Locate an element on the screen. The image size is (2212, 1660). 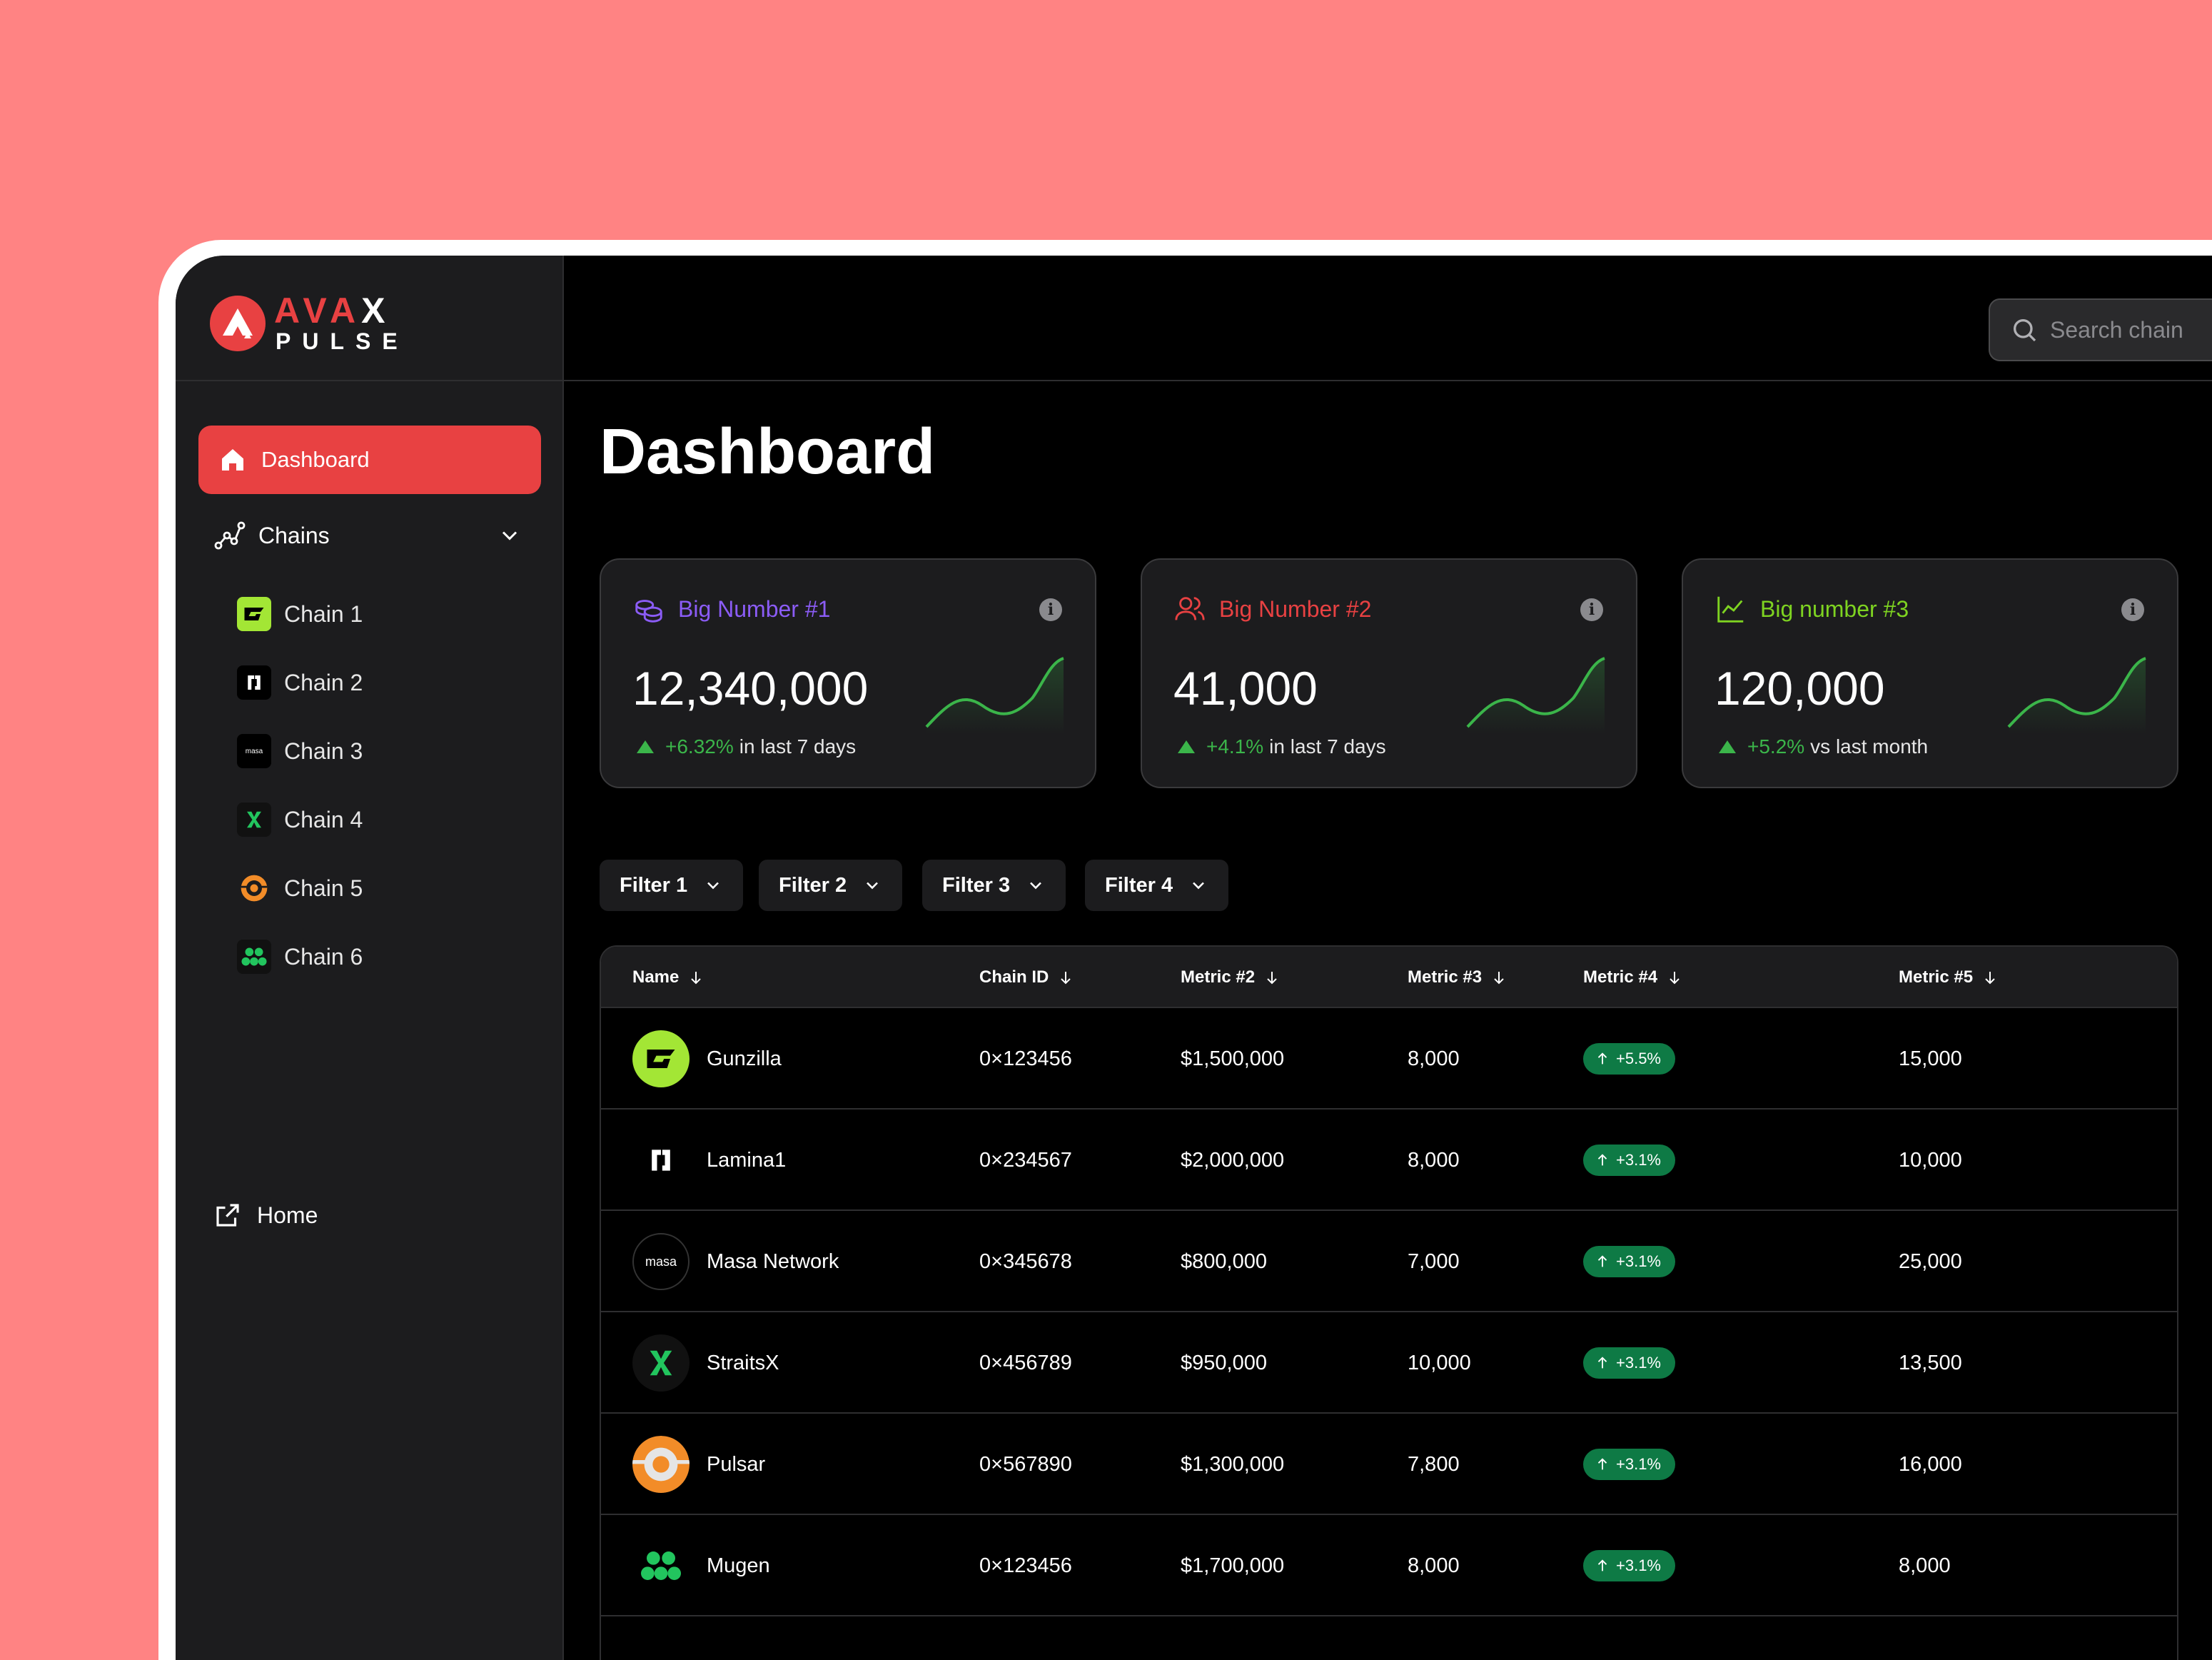
stat-card-value: 120,000 is located at coordinates (1799, 689).